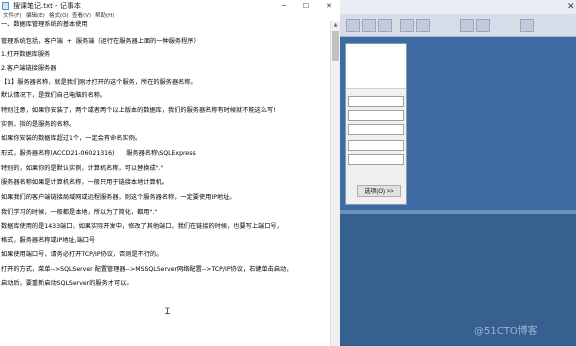 This screenshot has width=576, height=346. Describe the element at coordinates (506, 331) in the screenshot. I see `watermark: @51CTO博客` at that location.